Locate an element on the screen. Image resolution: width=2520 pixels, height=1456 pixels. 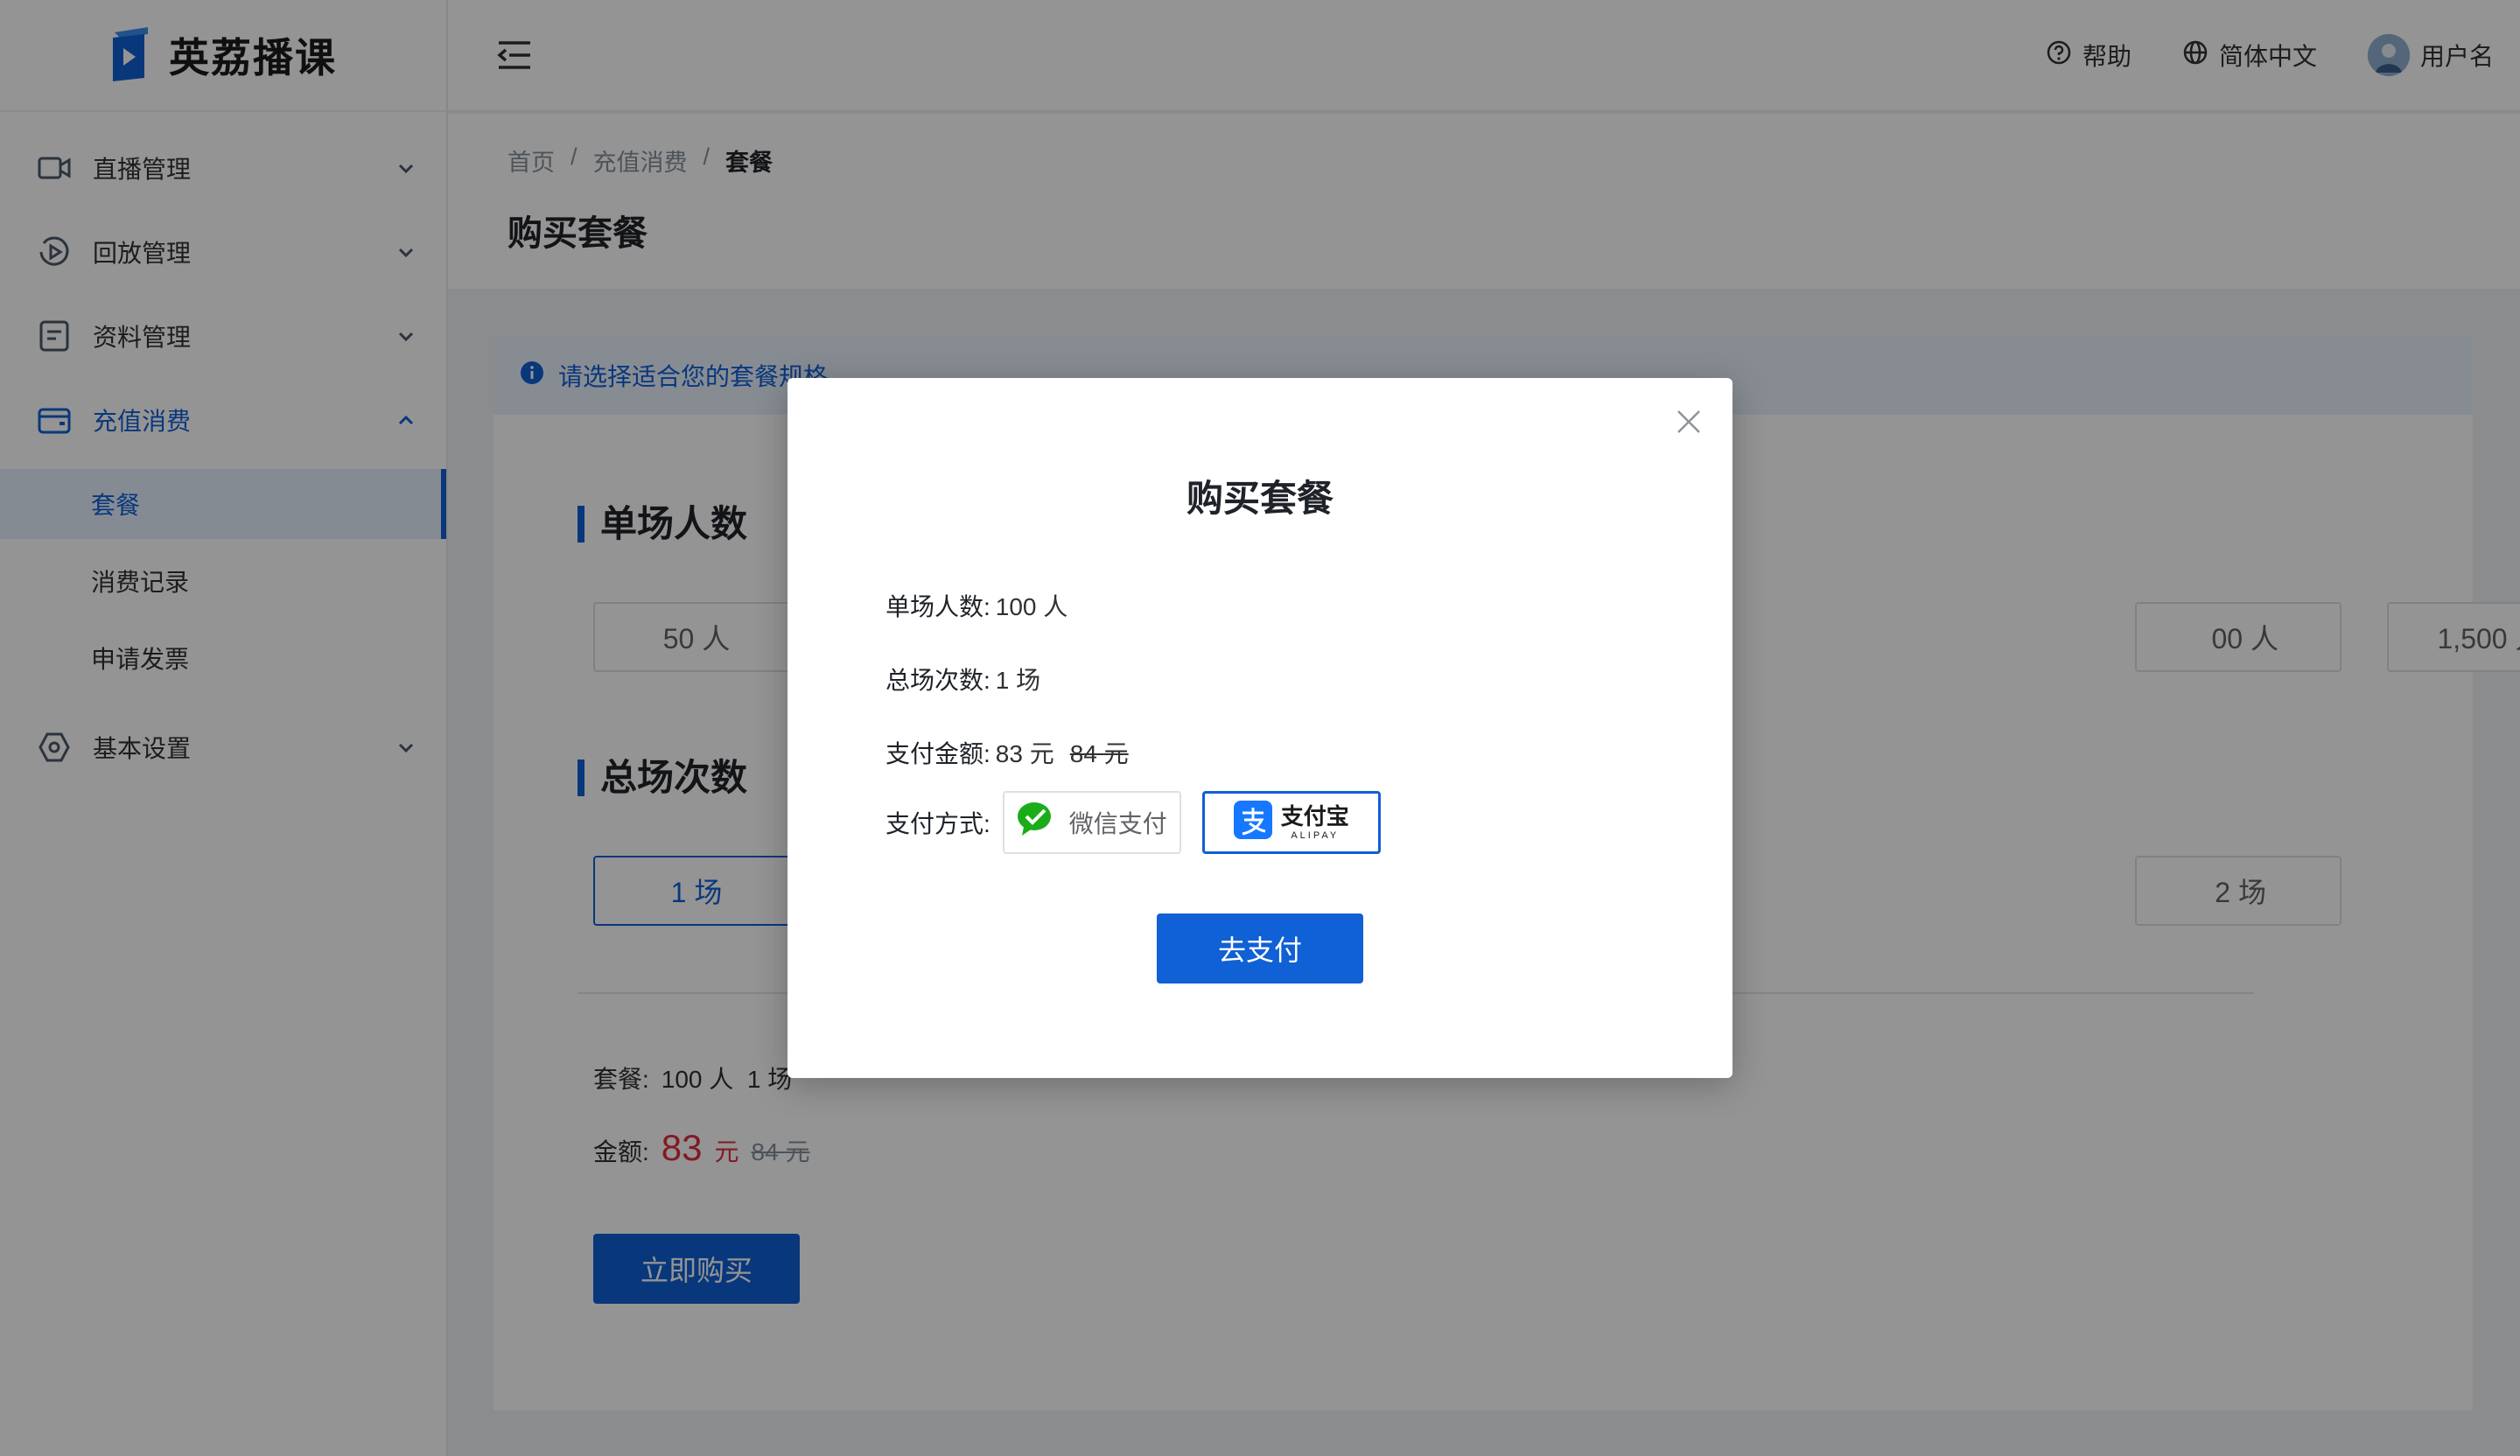
amount-original: 84 元 is located at coordinates (1099, 753).